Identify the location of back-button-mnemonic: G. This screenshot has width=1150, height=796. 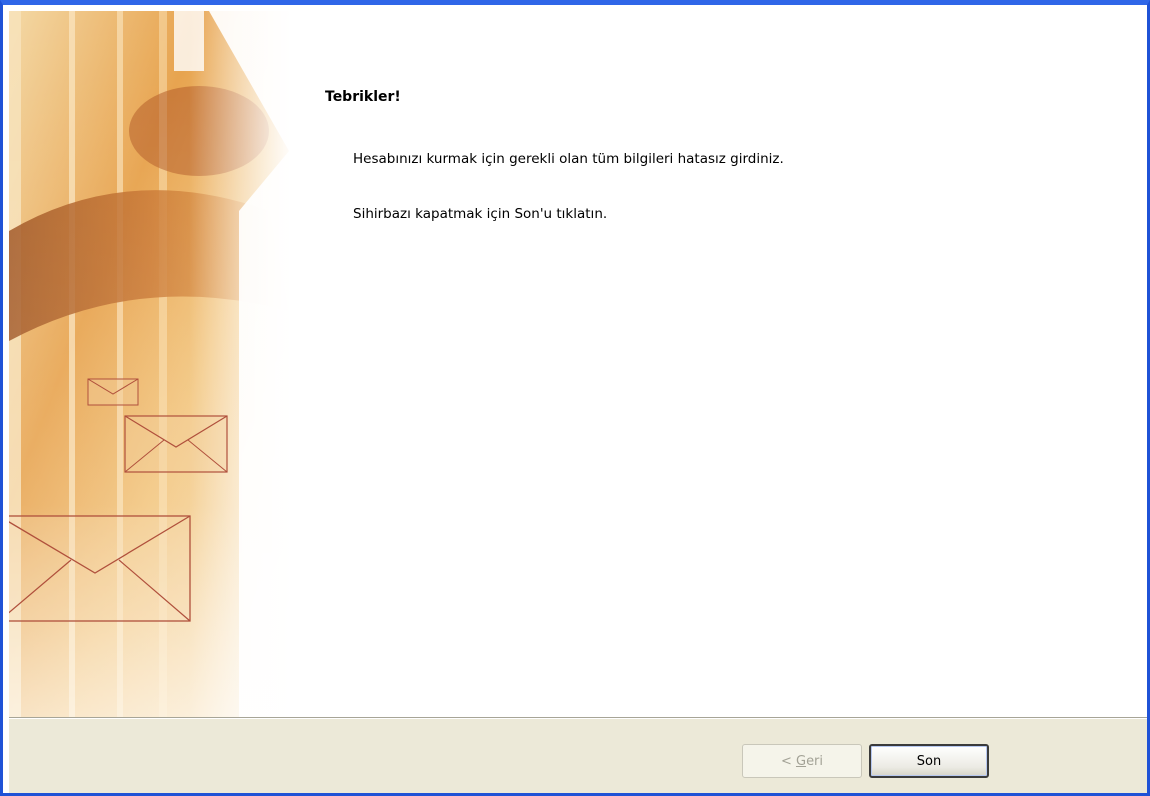
(801, 761).